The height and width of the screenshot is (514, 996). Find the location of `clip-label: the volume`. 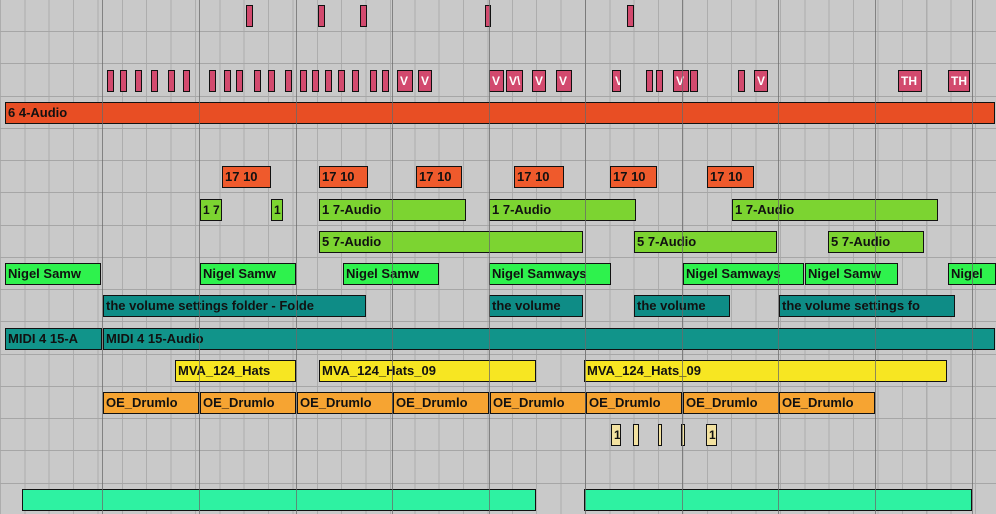

clip-label: the volume is located at coordinates (671, 306).